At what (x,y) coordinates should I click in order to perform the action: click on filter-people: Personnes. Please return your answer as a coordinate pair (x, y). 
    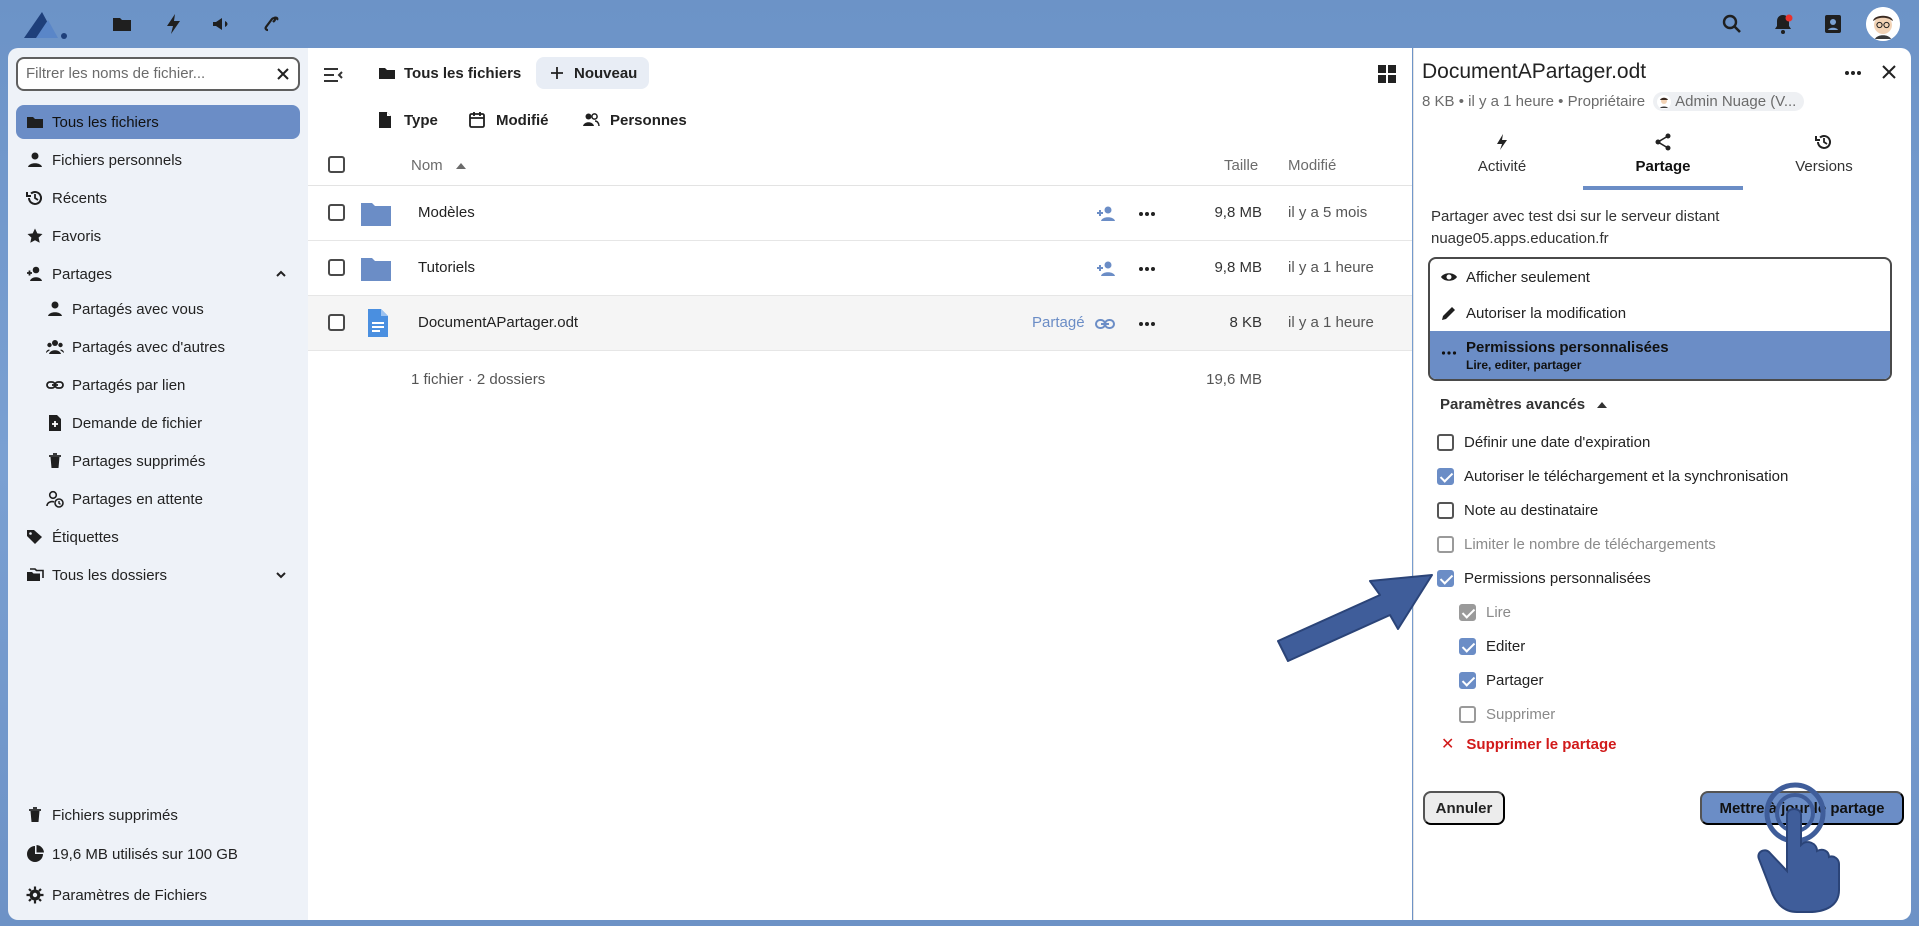
    Looking at the image, I should click on (634, 120).